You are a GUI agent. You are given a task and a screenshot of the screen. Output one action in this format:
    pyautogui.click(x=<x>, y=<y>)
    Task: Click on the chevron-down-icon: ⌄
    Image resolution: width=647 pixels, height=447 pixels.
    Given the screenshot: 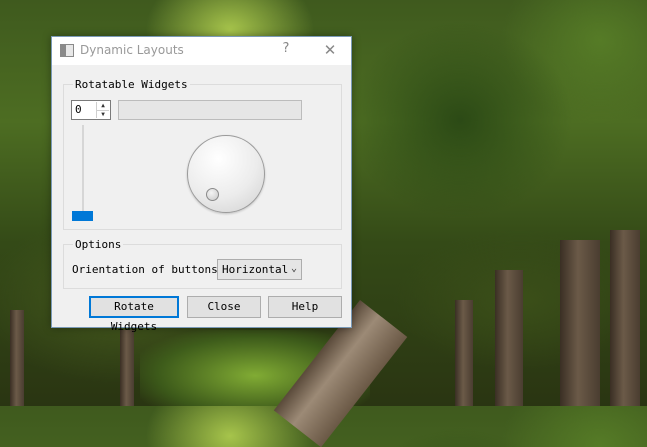 What is the action you would take?
    pyautogui.click(x=293, y=268)
    